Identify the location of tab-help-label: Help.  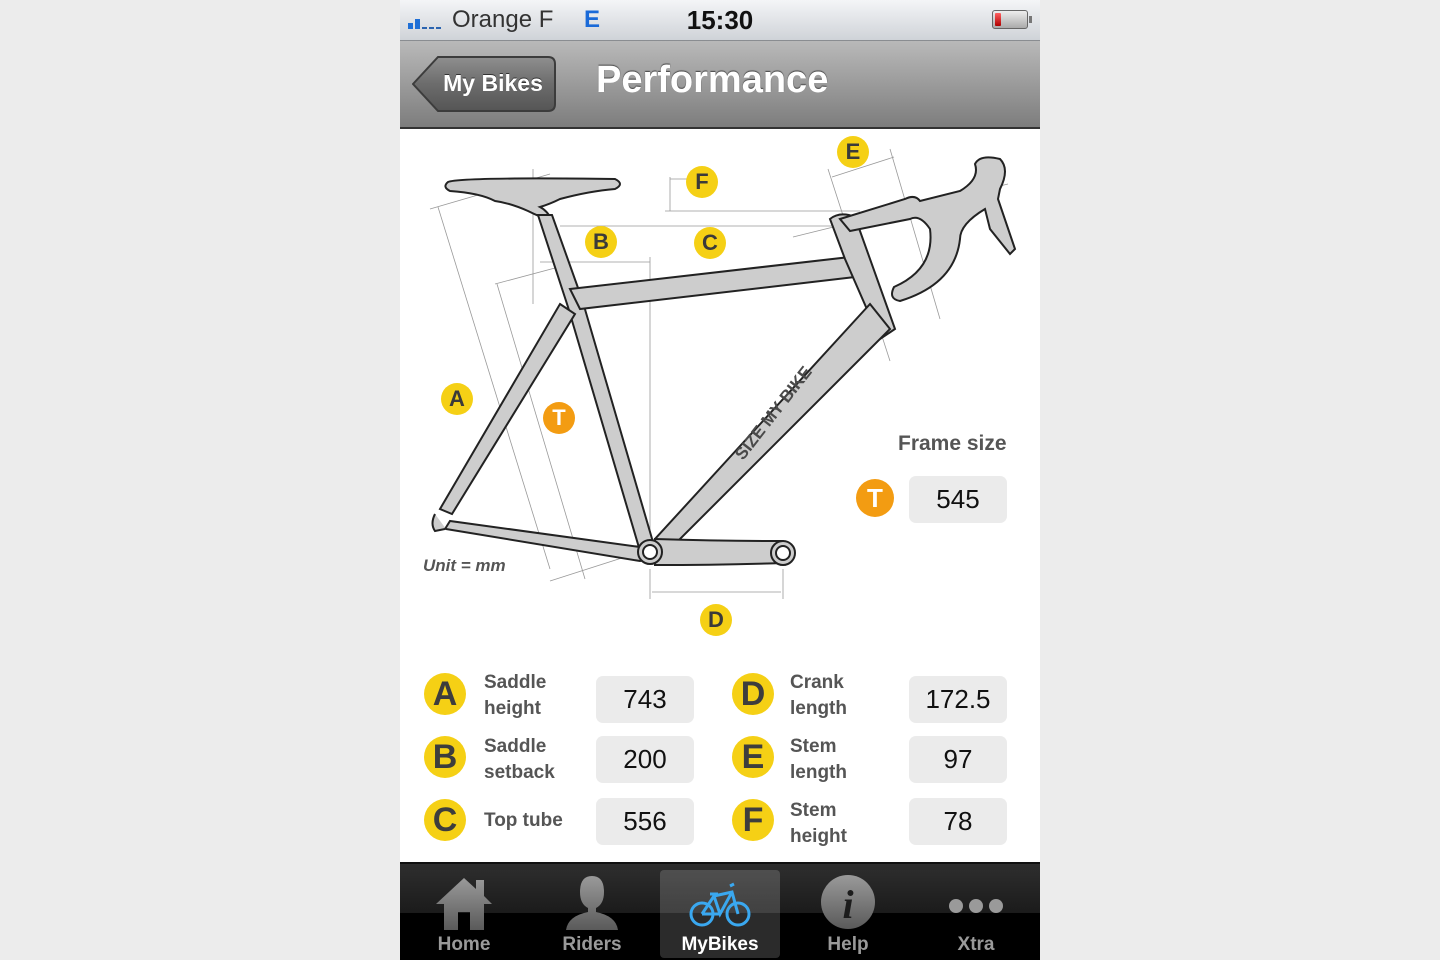
(848, 944).